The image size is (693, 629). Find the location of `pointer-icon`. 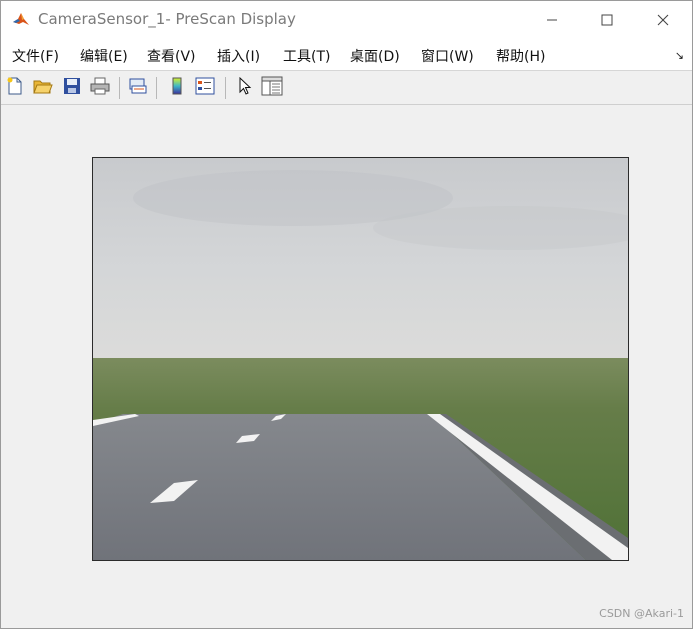

pointer-icon is located at coordinates (245, 87).